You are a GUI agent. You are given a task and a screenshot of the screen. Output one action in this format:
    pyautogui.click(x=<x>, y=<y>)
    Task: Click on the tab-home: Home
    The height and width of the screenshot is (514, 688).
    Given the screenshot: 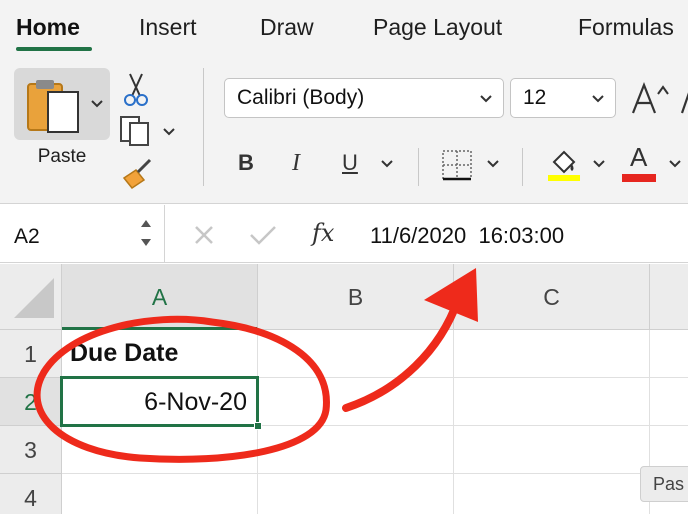 What is the action you would take?
    pyautogui.click(x=48, y=27)
    